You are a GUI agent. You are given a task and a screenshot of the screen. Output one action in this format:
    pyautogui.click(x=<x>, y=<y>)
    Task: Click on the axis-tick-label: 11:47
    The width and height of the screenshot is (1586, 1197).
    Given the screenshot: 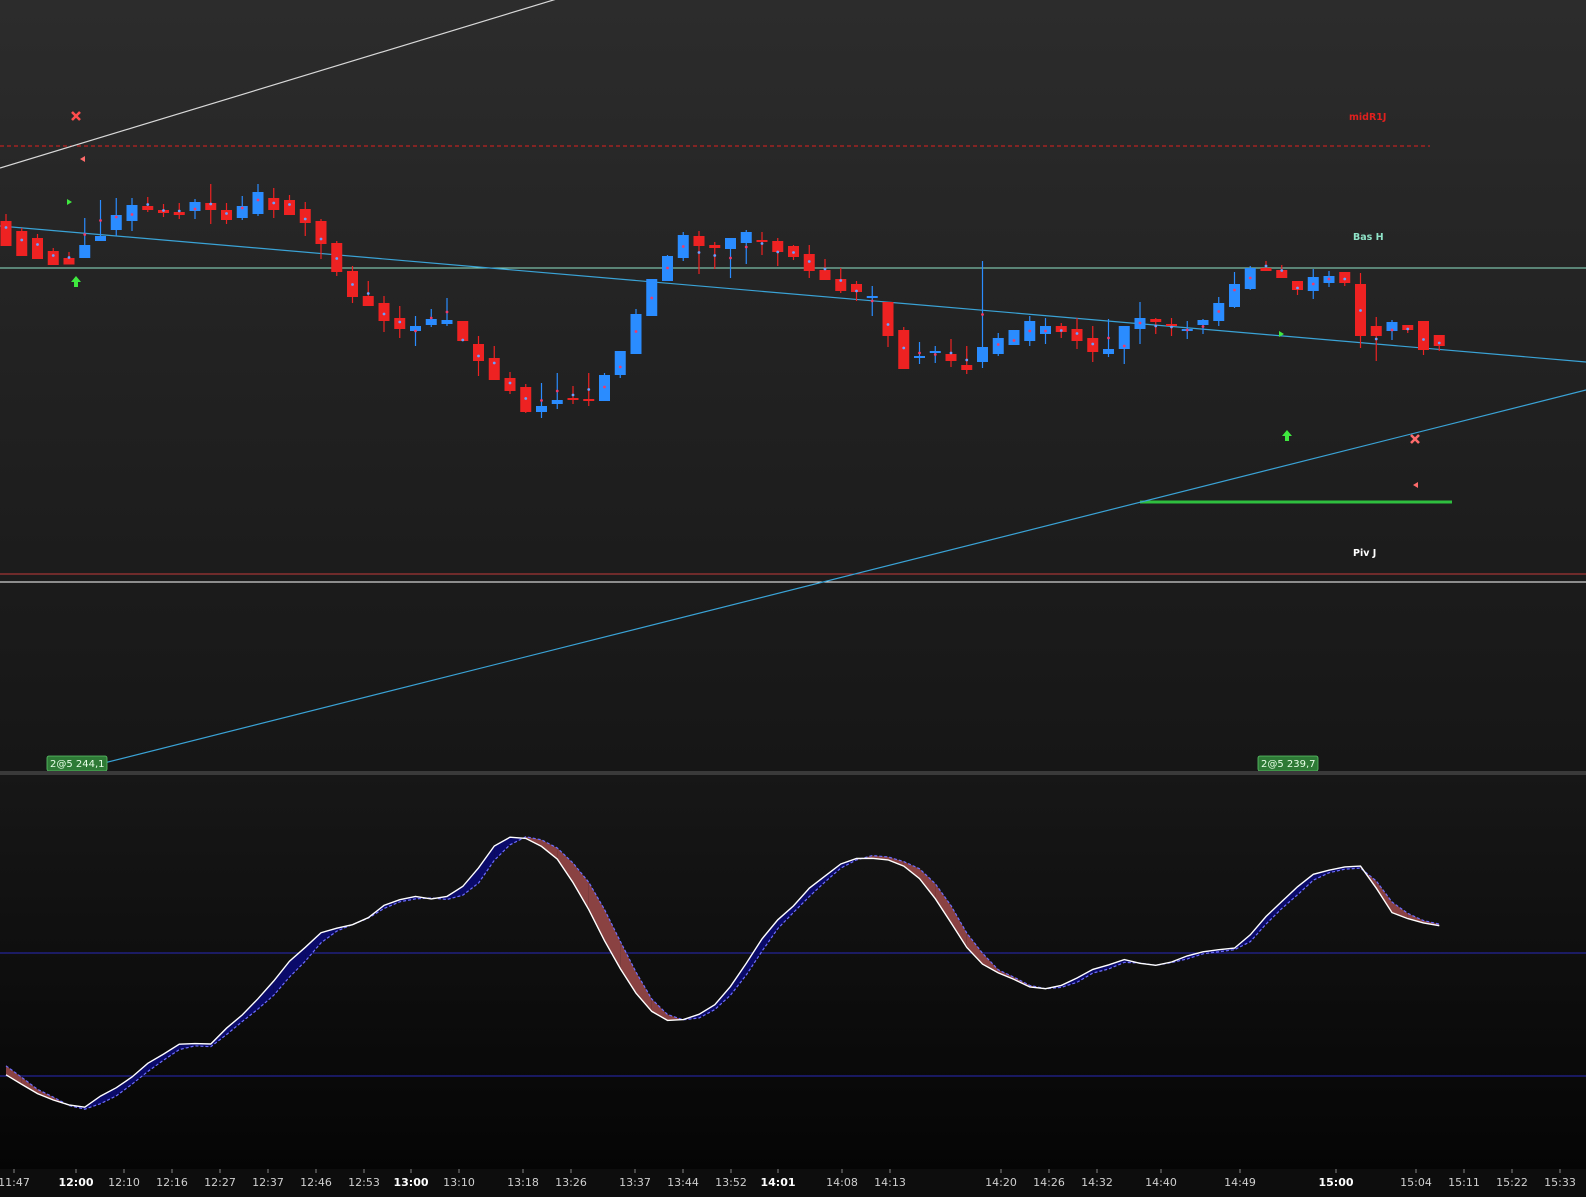 What is the action you would take?
    pyautogui.click(x=15, y=1182)
    